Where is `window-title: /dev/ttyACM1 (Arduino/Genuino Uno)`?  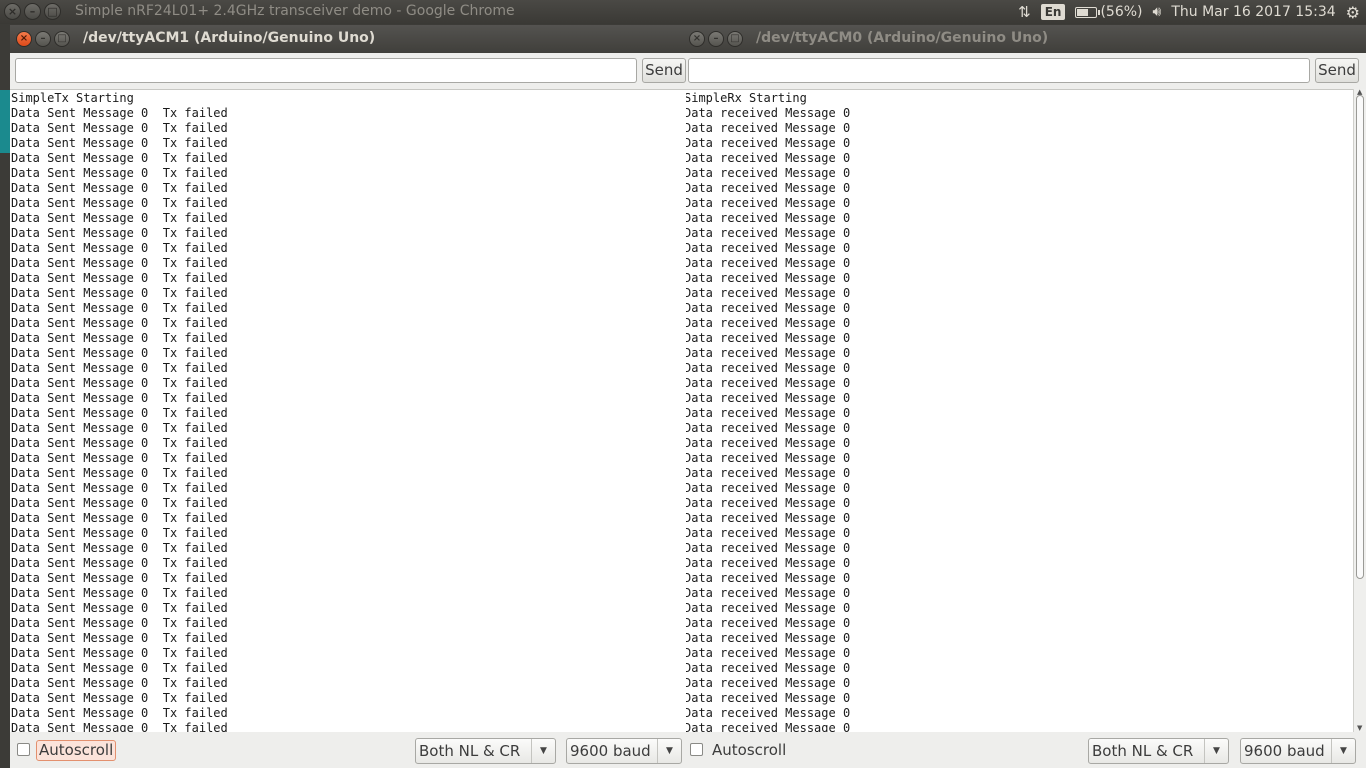 window-title: /dev/ttyACM1 (Arduino/Genuino Uno) is located at coordinates (229, 38).